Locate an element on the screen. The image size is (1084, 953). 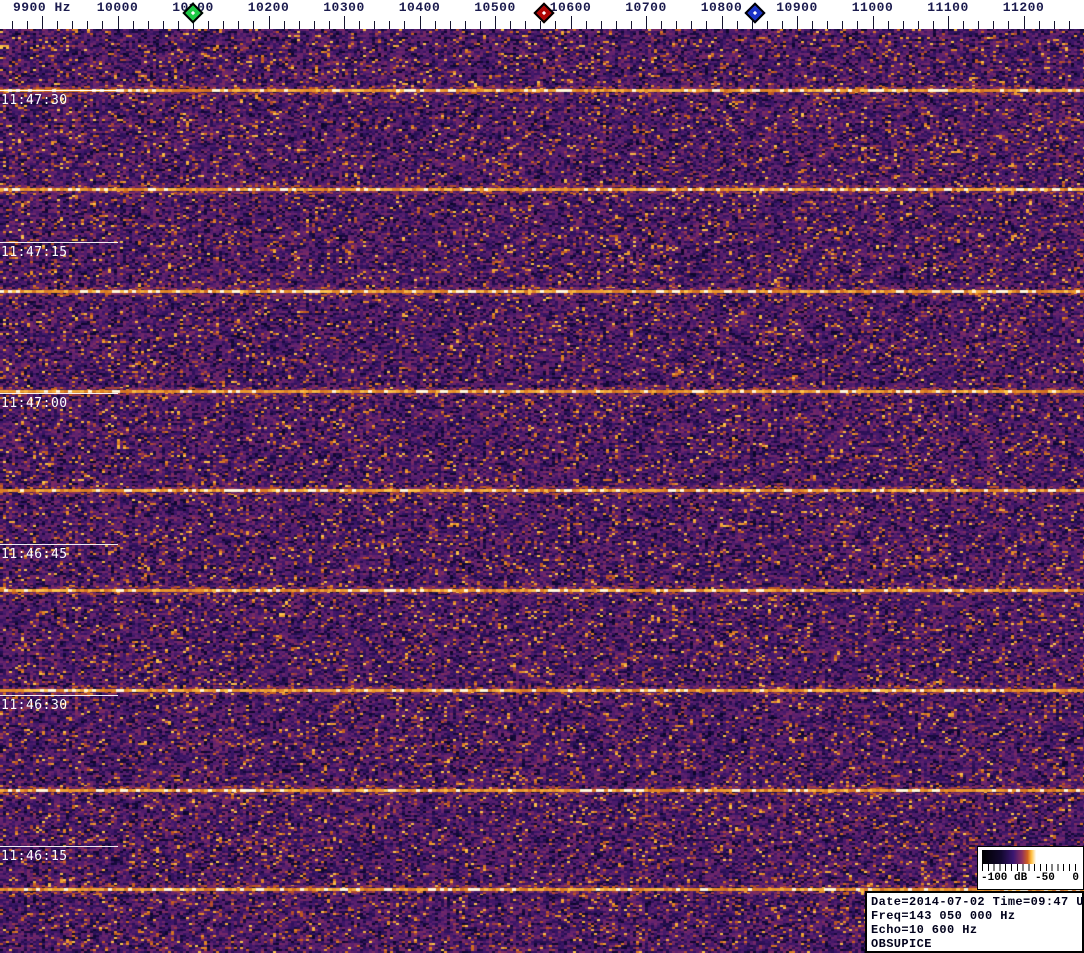
freq-axis-label: 10800 is located at coordinates (721, 7).